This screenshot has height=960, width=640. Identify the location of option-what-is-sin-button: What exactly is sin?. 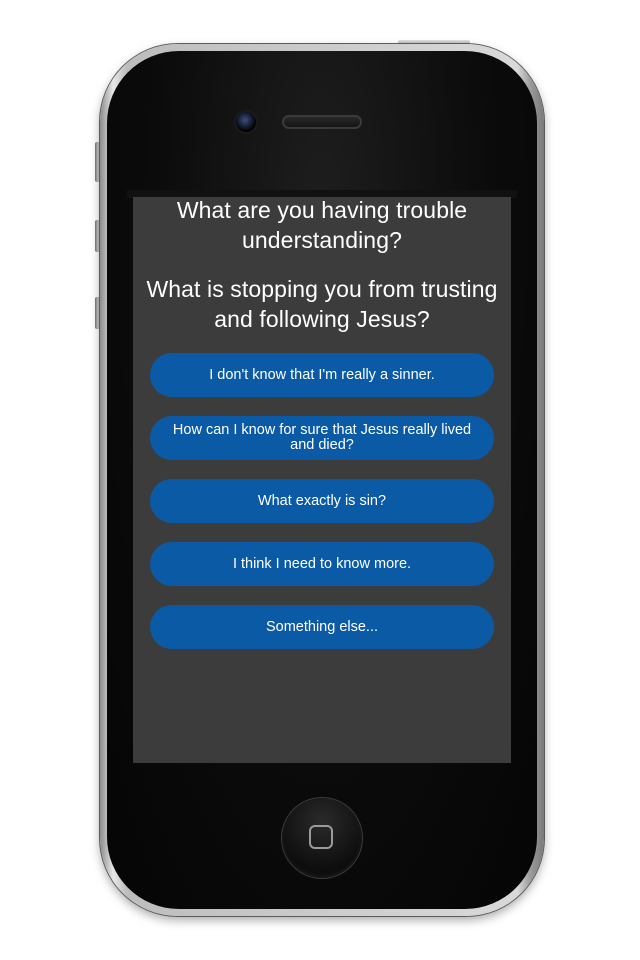
(322, 501).